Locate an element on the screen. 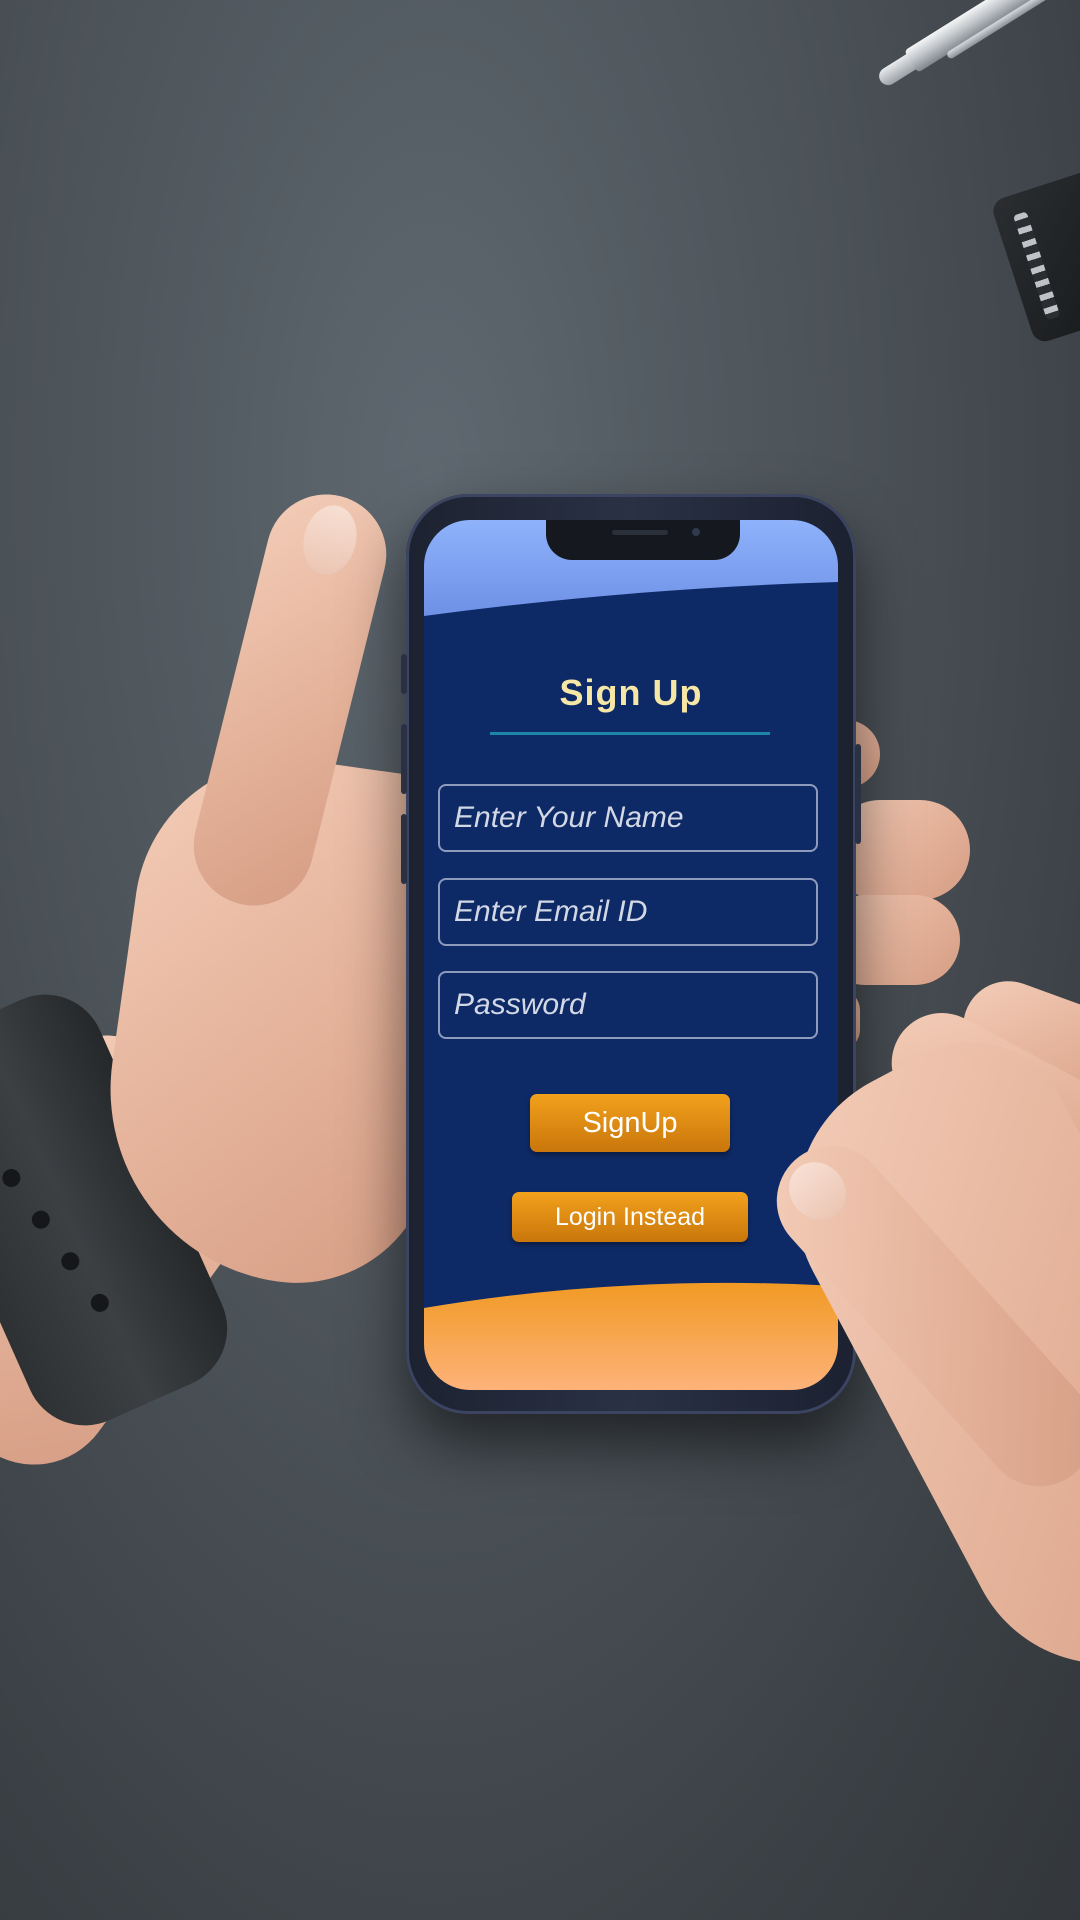 The height and width of the screenshot is (1920, 1080). notch is located at coordinates (643, 540).